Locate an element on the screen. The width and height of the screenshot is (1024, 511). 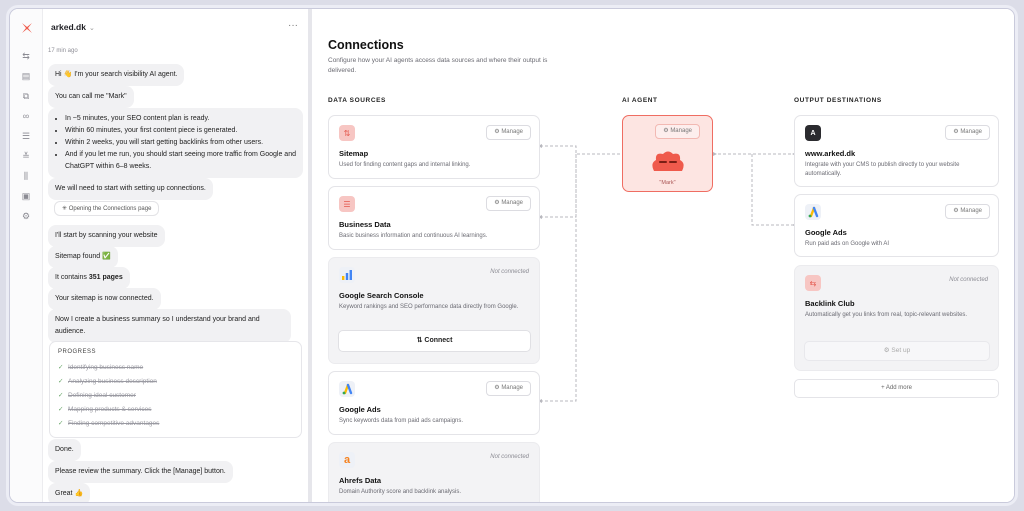
sitemap-icon: ⇅ is located at coordinates (347, 133).